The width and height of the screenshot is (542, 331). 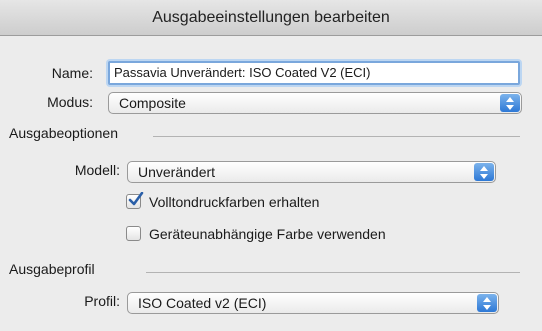 I want to click on window-title: Ausgabeeinstellungen bearbeiten, so click(x=271, y=17).